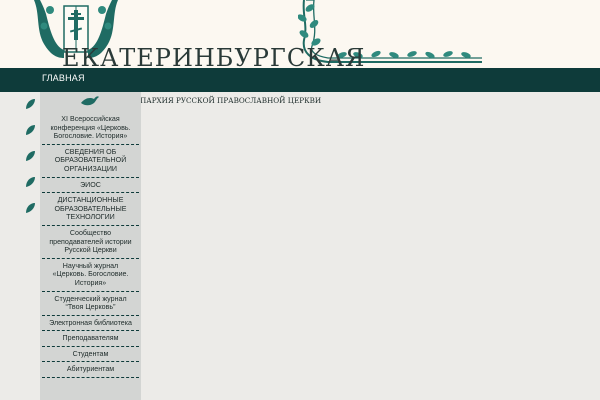 This screenshot has height=400, width=600. What do you see at coordinates (90, 101) in the screenshot?
I see `dove-icon` at bounding box center [90, 101].